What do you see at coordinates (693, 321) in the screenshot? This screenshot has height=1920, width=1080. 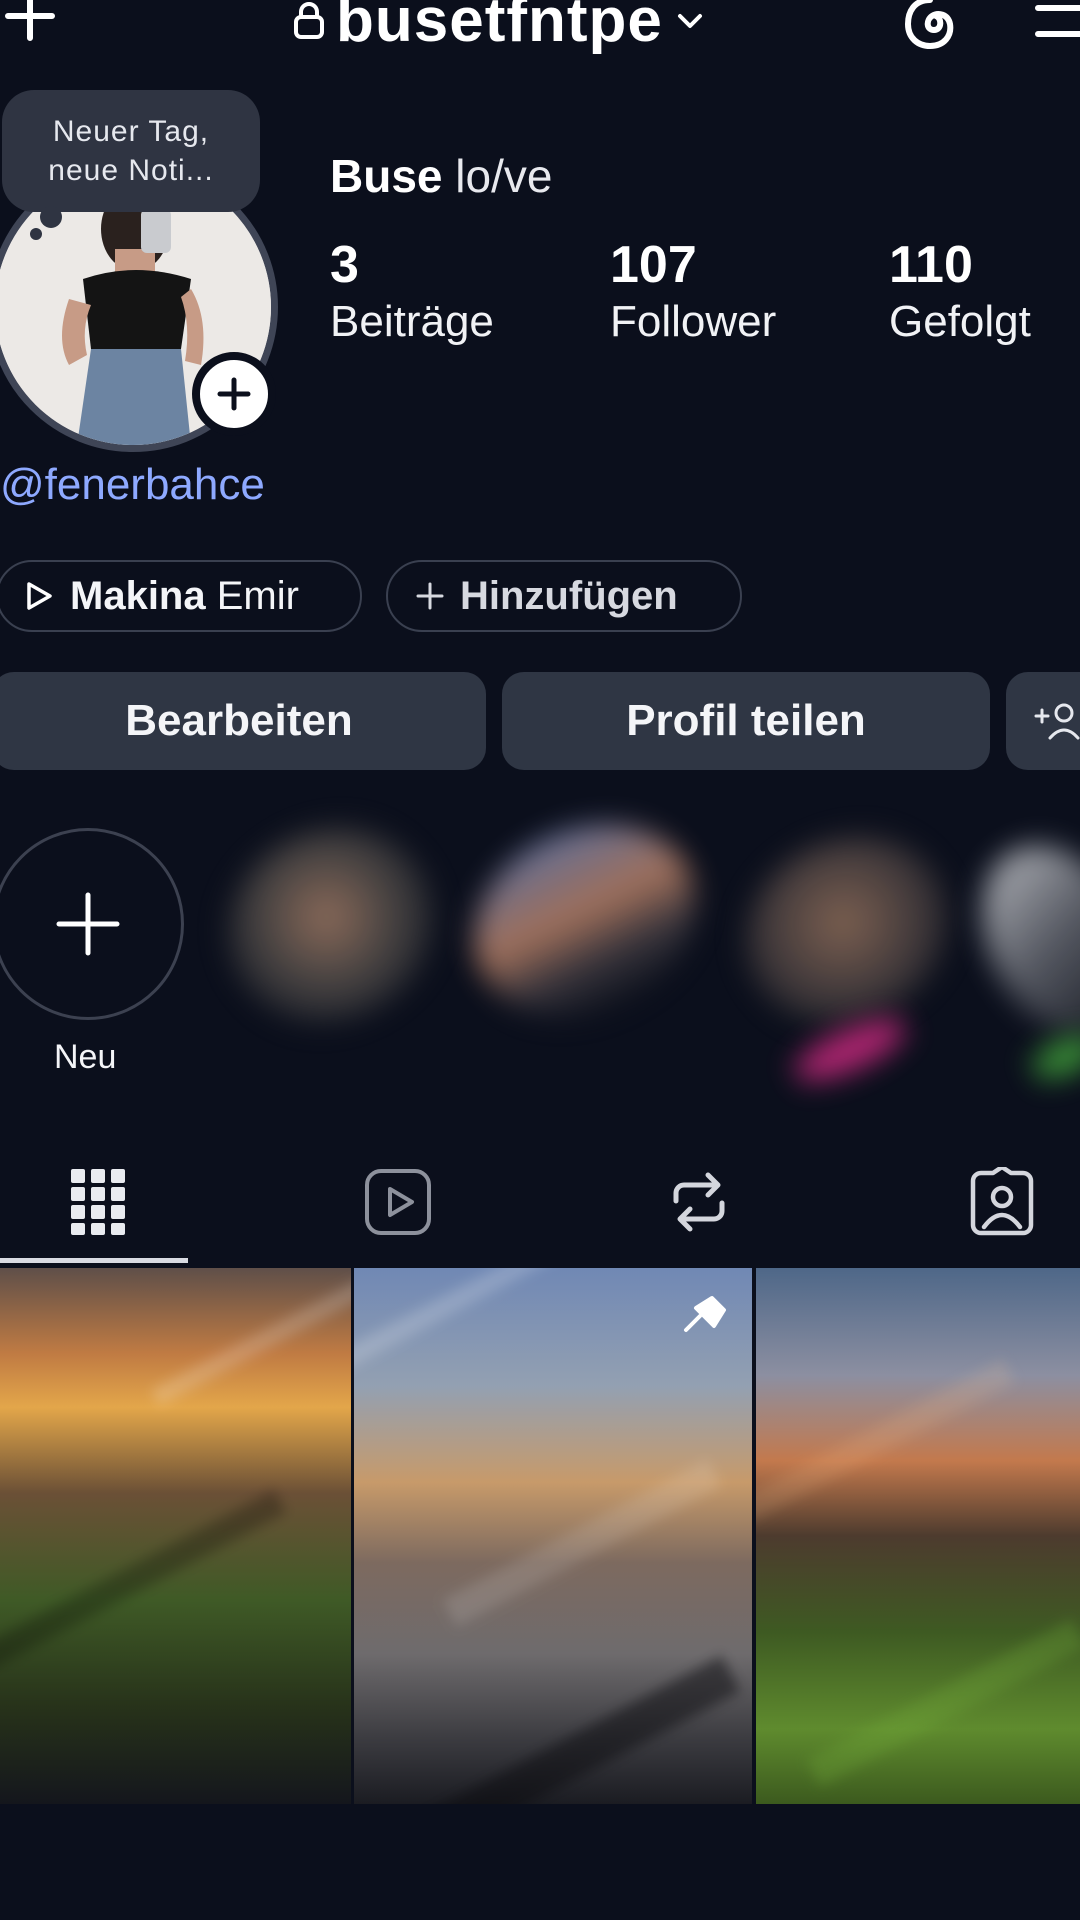 I see `stat-followers-label: Follower` at bounding box center [693, 321].